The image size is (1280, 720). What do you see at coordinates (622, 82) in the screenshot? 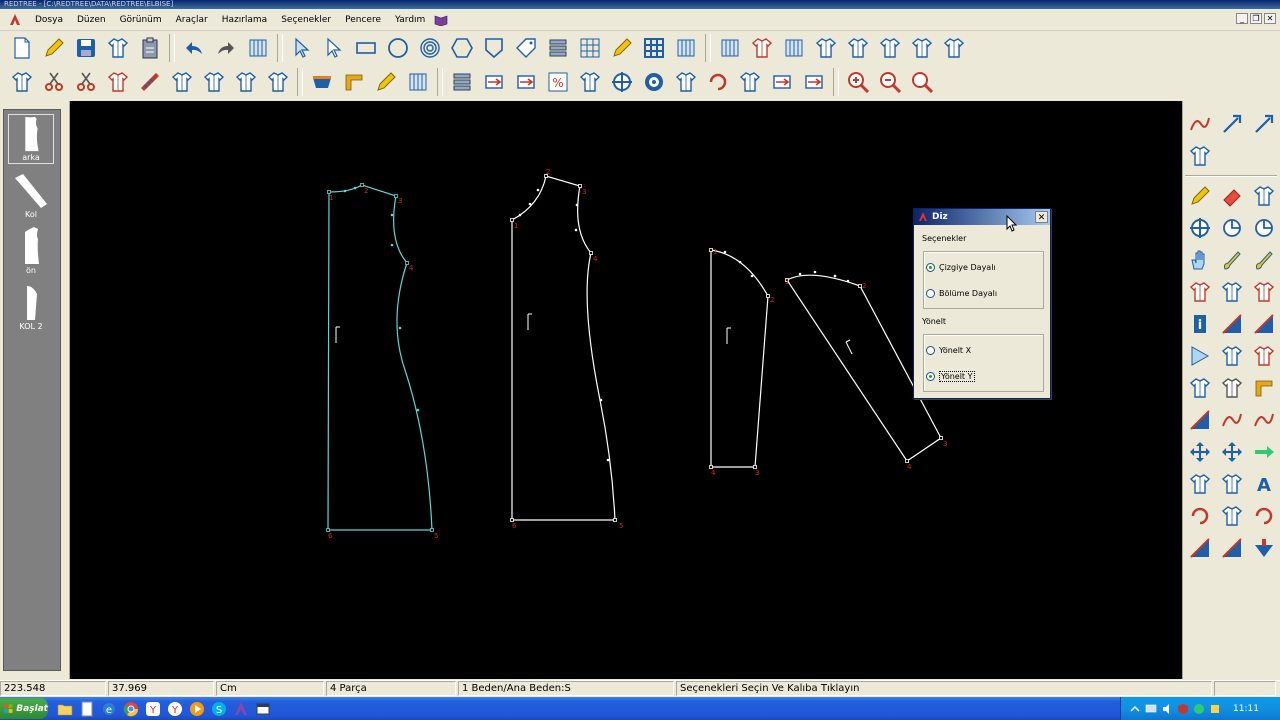
I see `crosshair-icon` at bounding box center [622, 82].